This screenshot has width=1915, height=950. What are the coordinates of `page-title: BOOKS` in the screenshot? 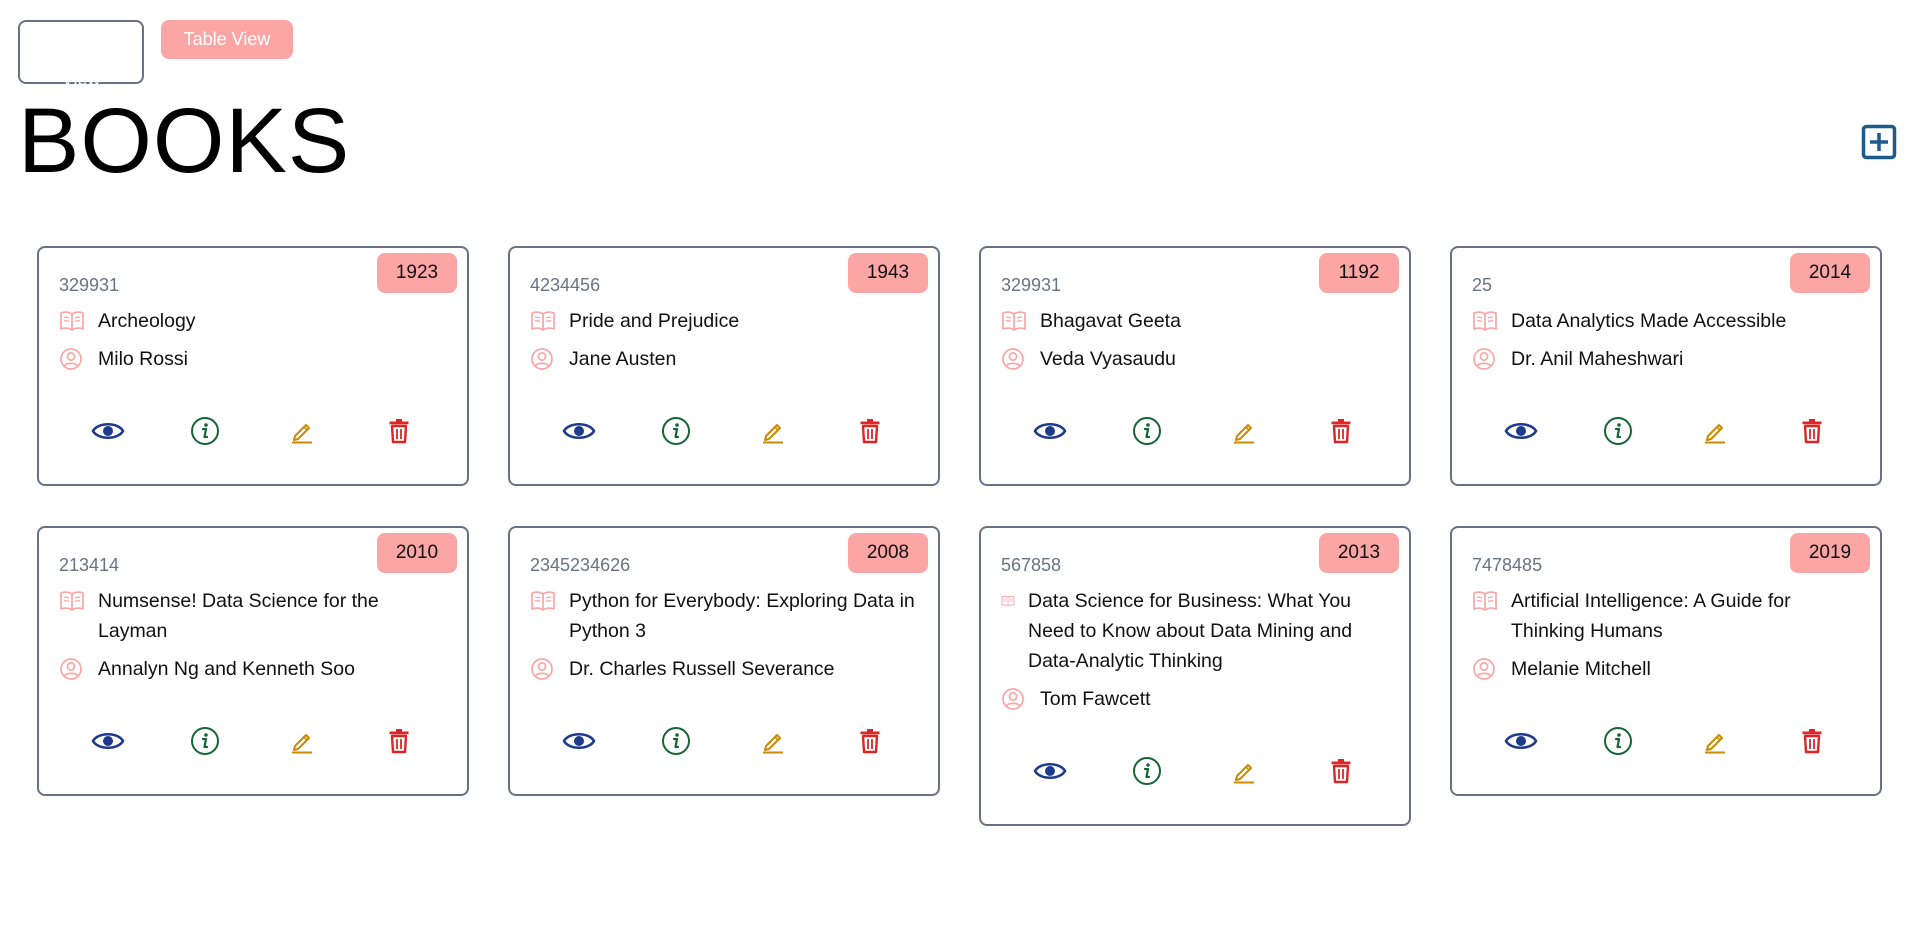 It's located at (184, 141).